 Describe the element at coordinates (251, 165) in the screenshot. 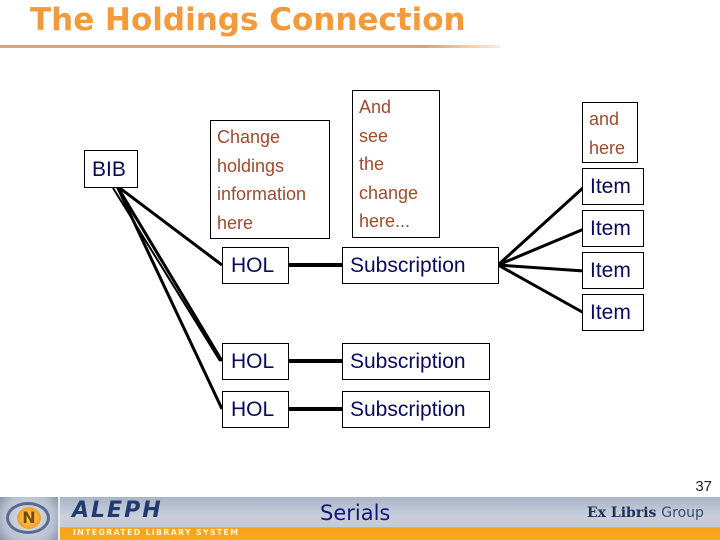

I see `note-line: holdings` at that location.